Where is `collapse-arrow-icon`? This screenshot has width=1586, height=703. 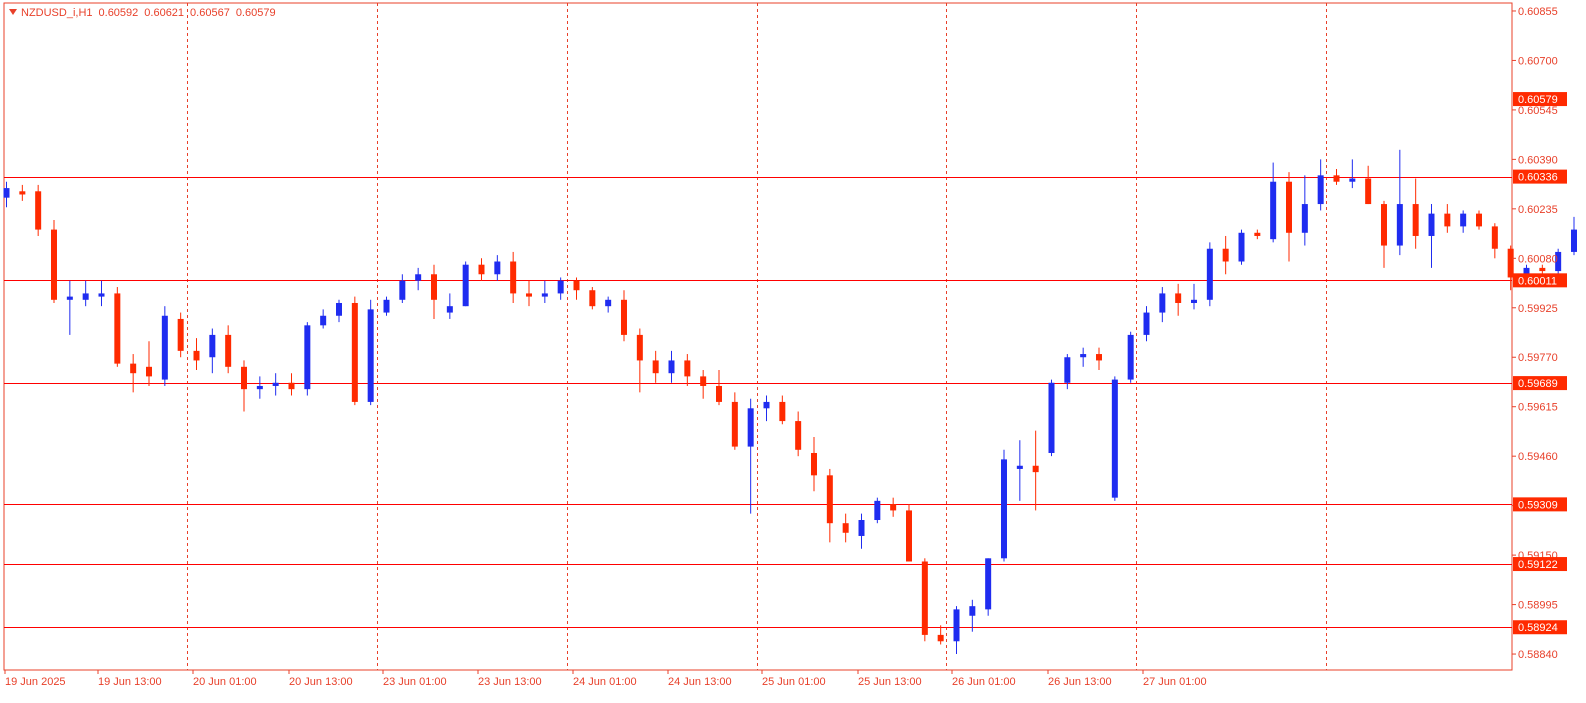 collapse-arrow-icon is located at coordinates (13, 12).